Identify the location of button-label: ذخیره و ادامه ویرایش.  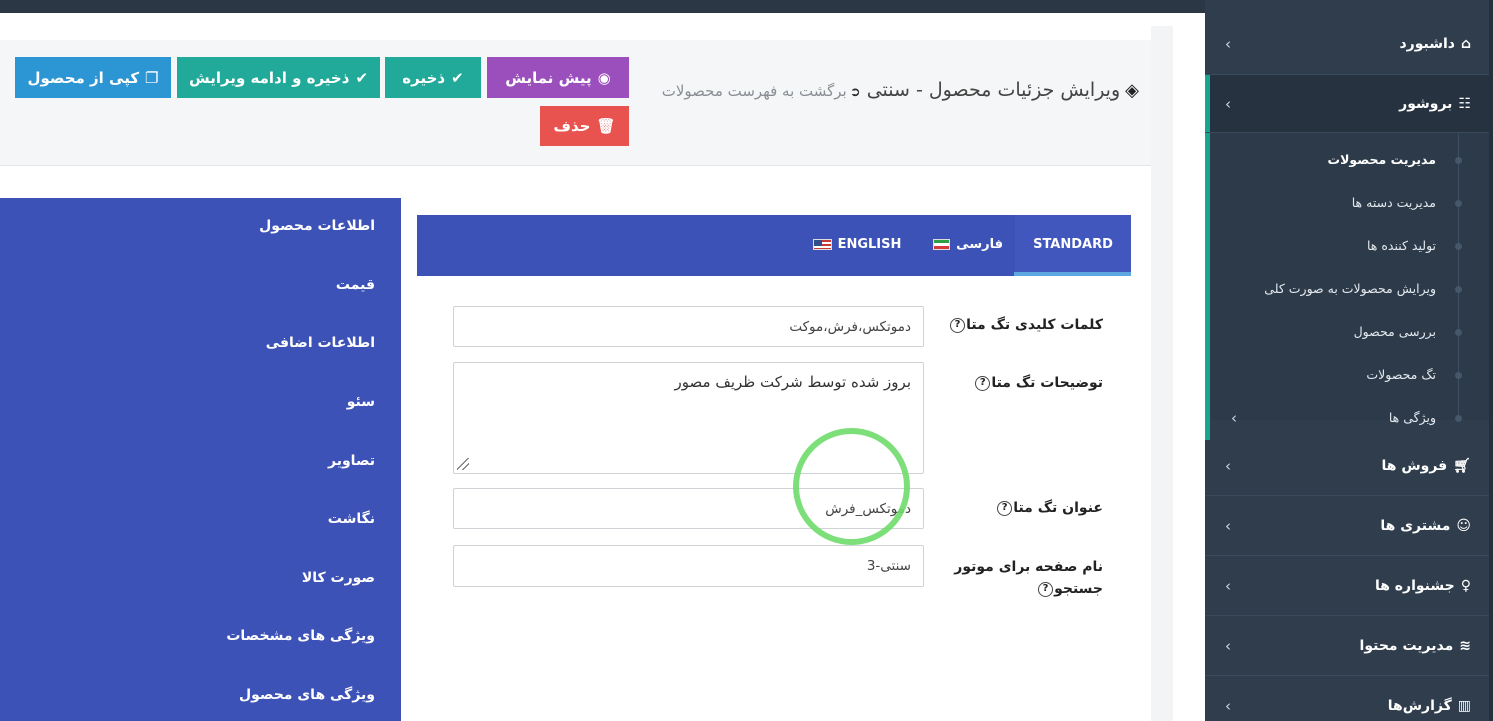
(269, 77).